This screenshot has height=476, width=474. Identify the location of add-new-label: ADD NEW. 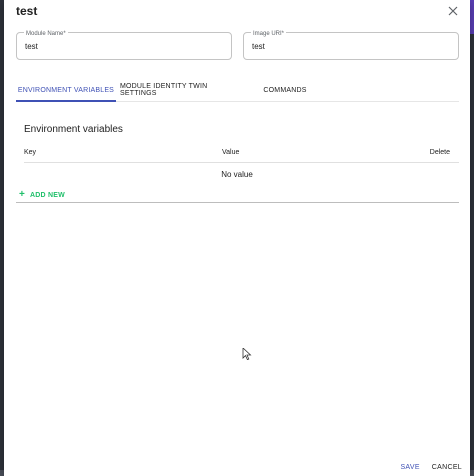
(47, 195).